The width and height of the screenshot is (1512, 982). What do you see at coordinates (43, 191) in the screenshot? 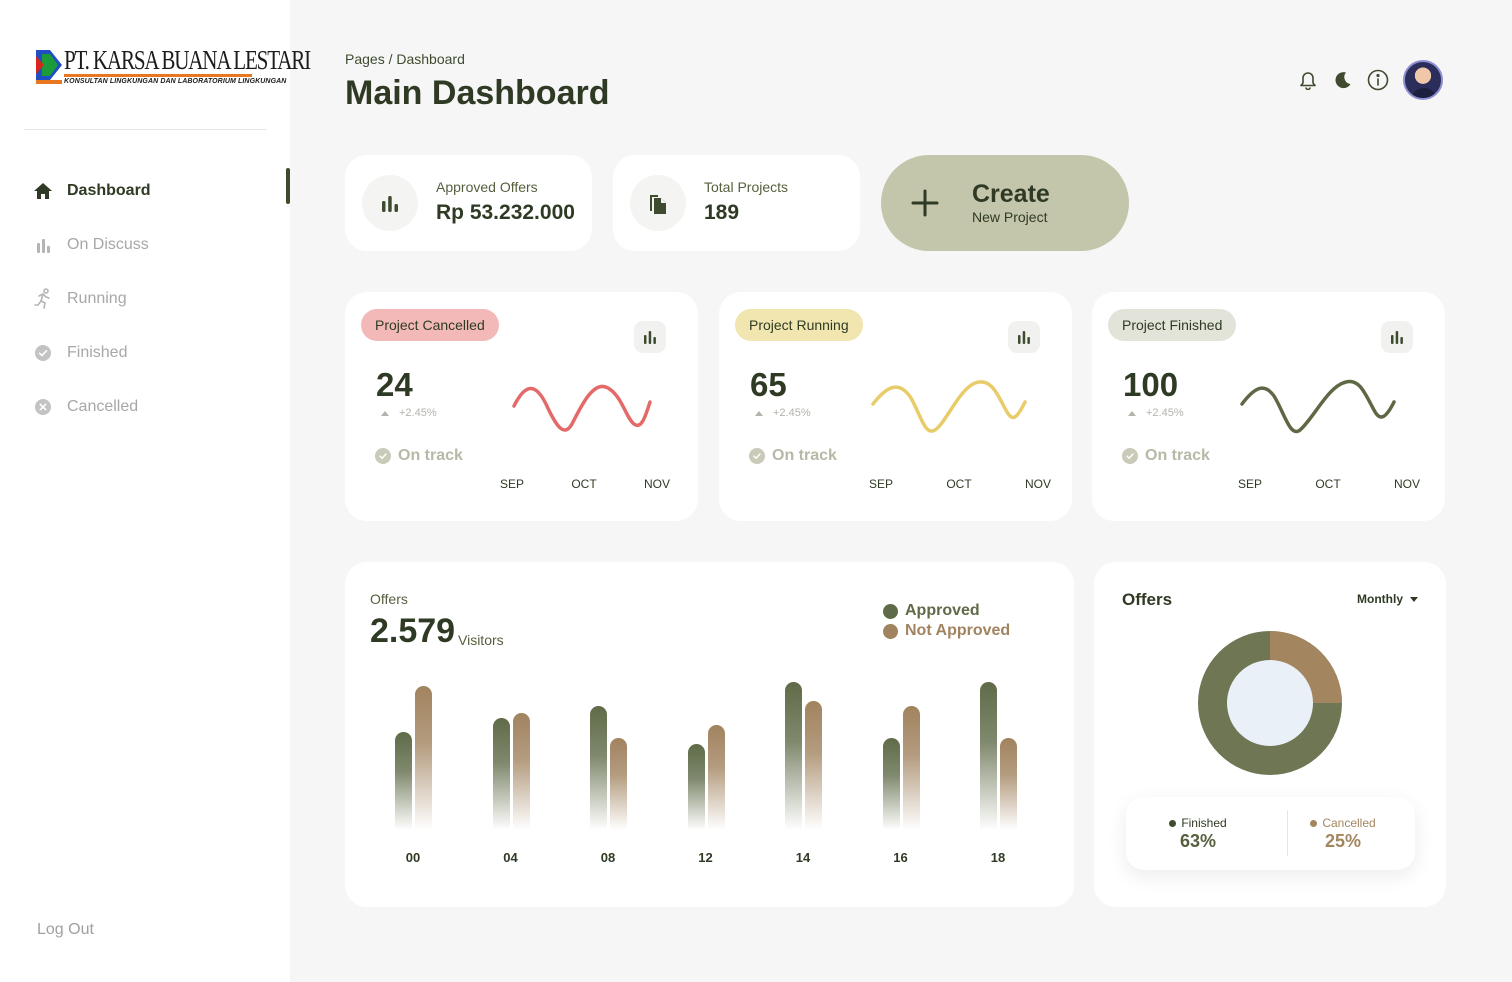
I see `home-icon` at bounding box center [43, 191].